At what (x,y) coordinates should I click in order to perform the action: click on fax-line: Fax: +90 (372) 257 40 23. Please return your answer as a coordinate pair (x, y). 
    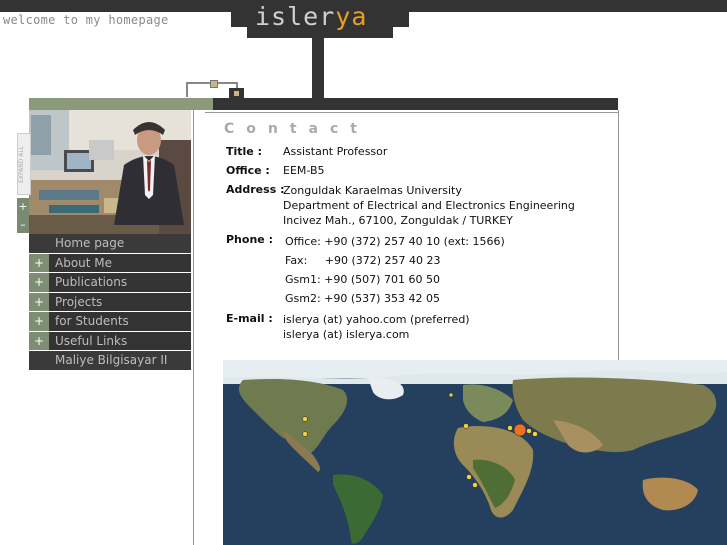
    Looking at the image, I should click on (363, 260).